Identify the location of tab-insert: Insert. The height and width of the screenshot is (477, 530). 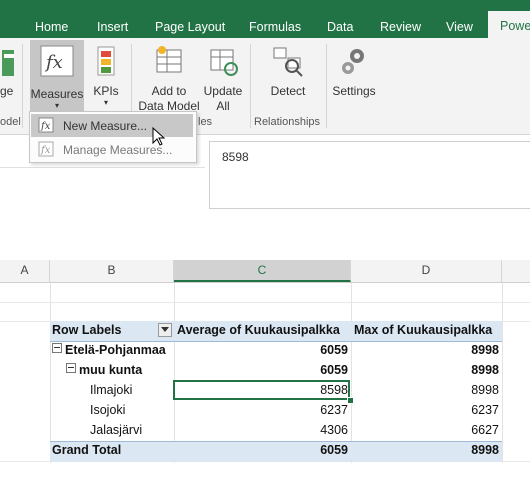
(112, 27).